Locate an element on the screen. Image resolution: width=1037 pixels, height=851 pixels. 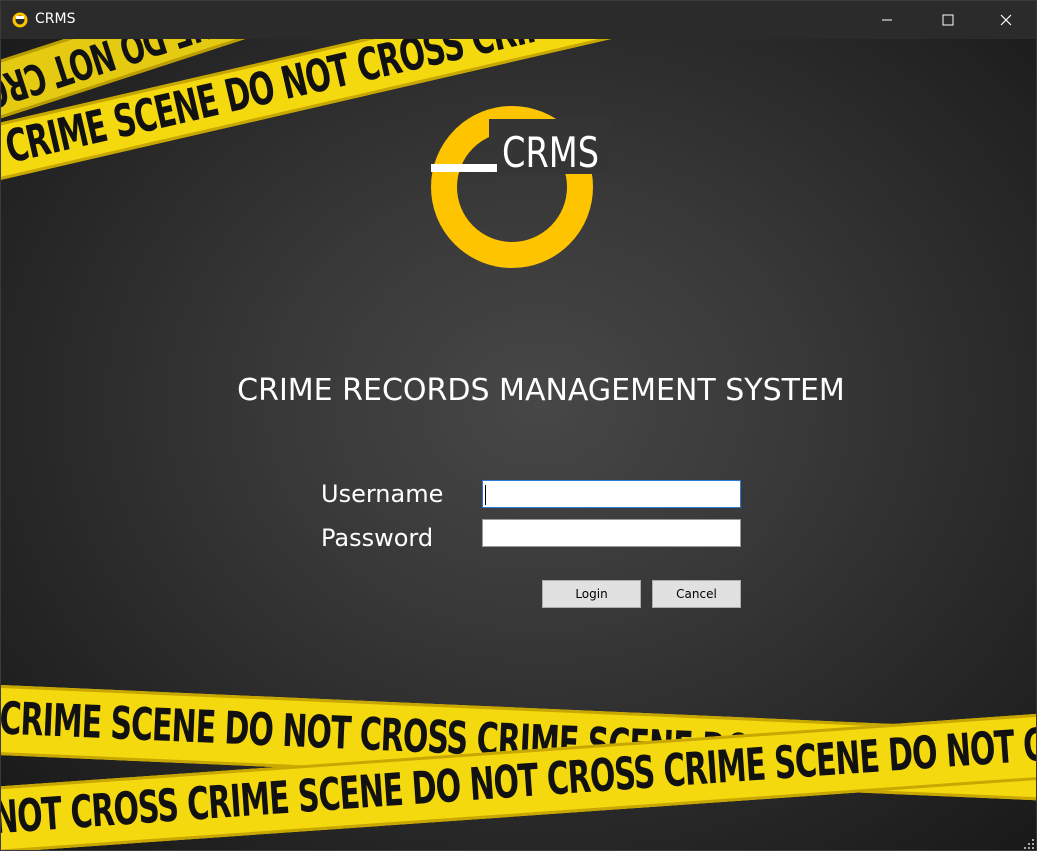
page-title: CRIME RECORDS MANAGEMENT SYSTEM is located at coordinates (541, 390).